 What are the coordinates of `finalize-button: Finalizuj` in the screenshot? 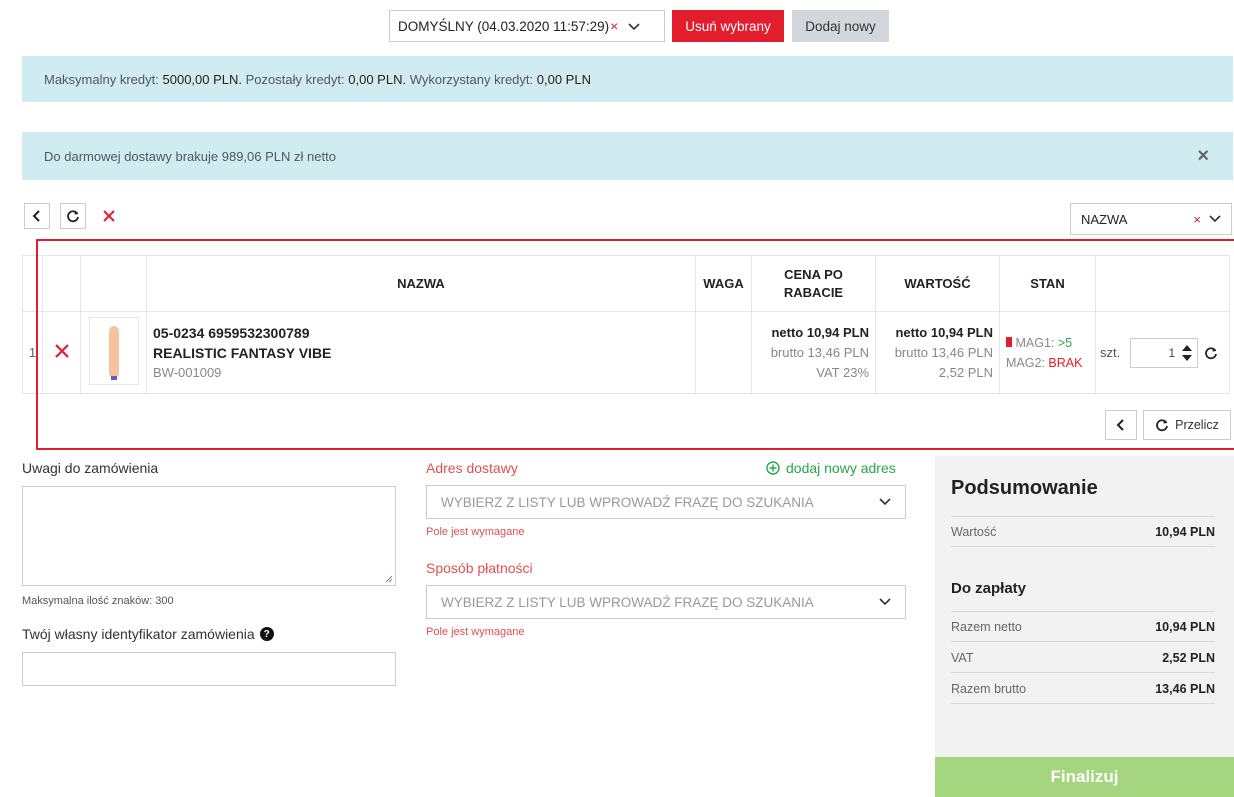 It's located at (1084, 777).